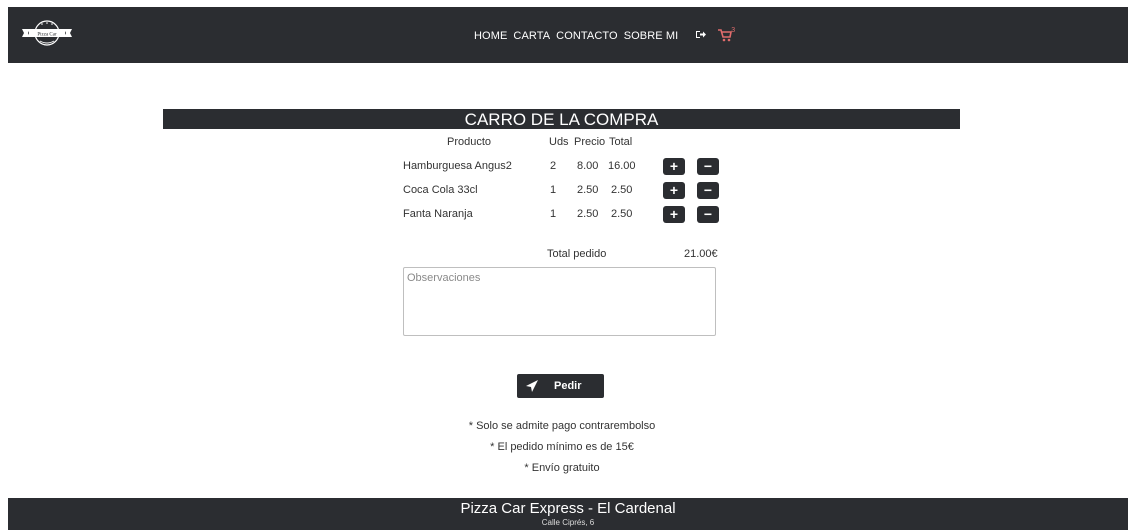 This screenshot has height=530, width=1135. Describe the element at coordinates (440, 190) in the screenshot. I see `product-name: Coca Cola 33cl` at that location.